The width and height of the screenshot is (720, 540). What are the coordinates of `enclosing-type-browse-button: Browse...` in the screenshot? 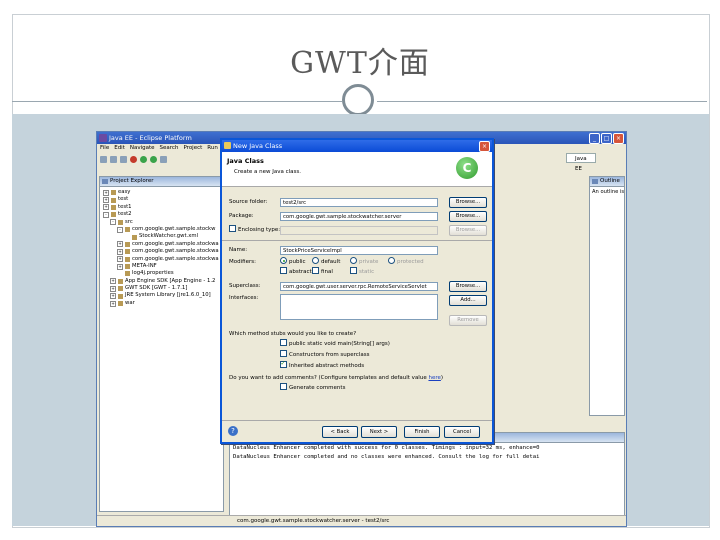 It's located at (468, 230).